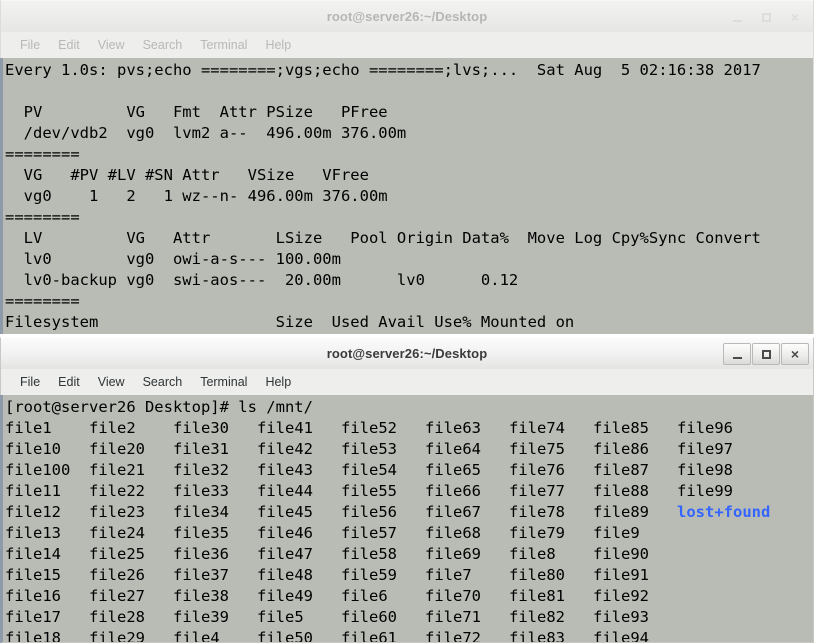 The width and height of the screenshot is (814, 643). I want to click on ls-file-entry: file28, so click(117, 617).